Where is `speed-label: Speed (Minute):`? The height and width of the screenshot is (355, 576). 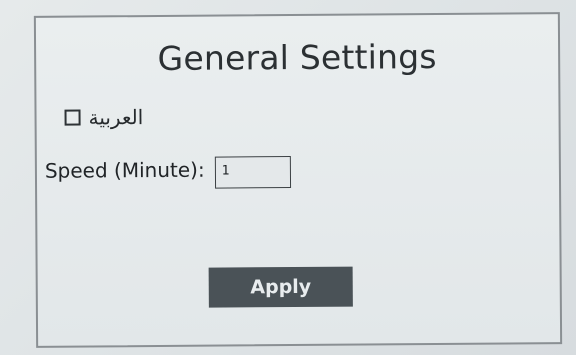
speed-label: Speed (Minute): is located at coordinates (124, 170).